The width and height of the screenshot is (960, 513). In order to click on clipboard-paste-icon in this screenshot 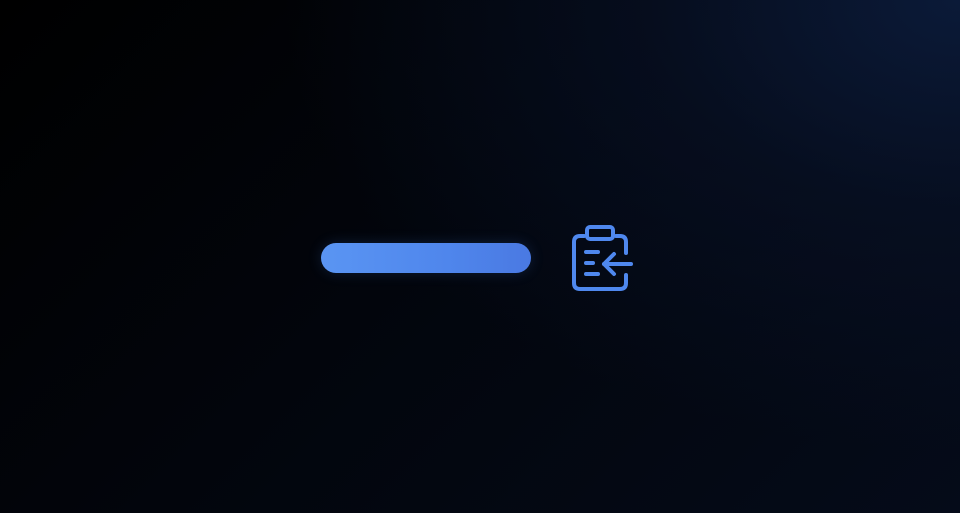, I will do `click(602, 259)`.